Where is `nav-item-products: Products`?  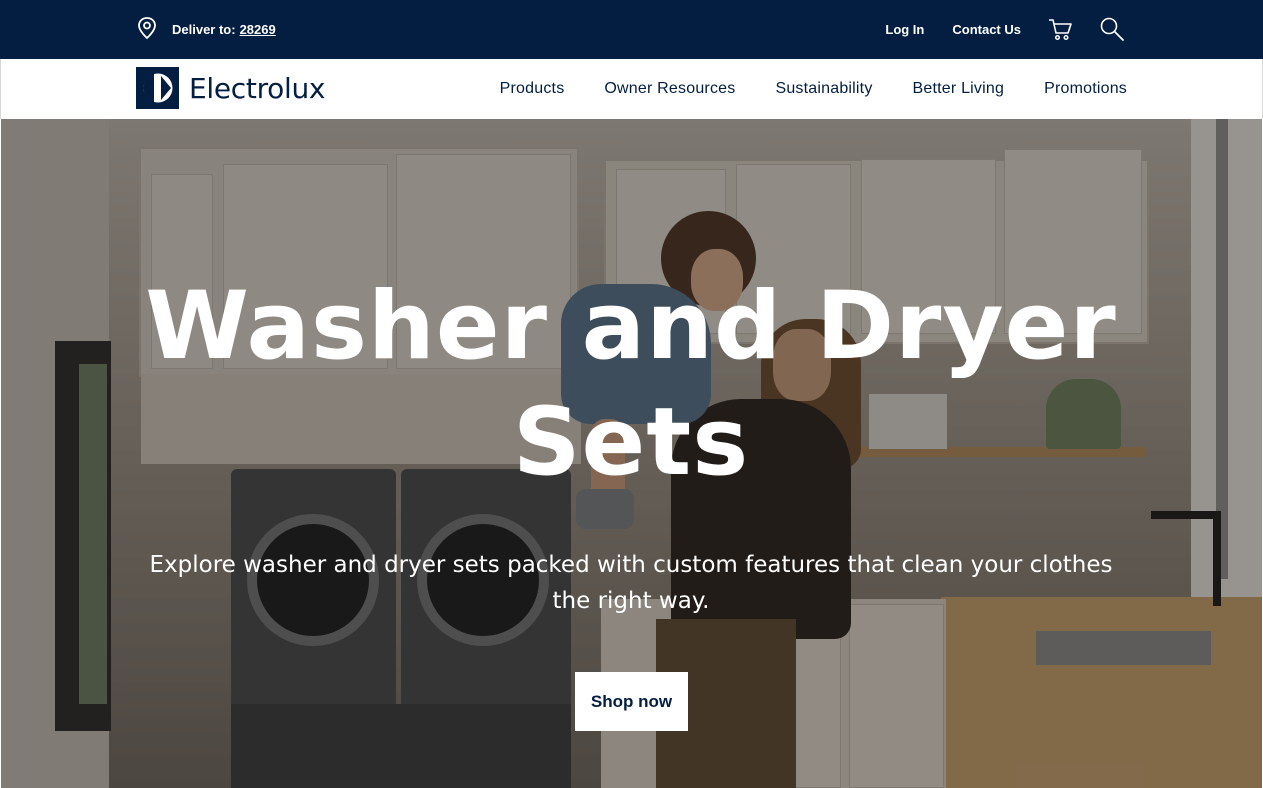
nav-item-products: Products is located at coordinates (532, 89).